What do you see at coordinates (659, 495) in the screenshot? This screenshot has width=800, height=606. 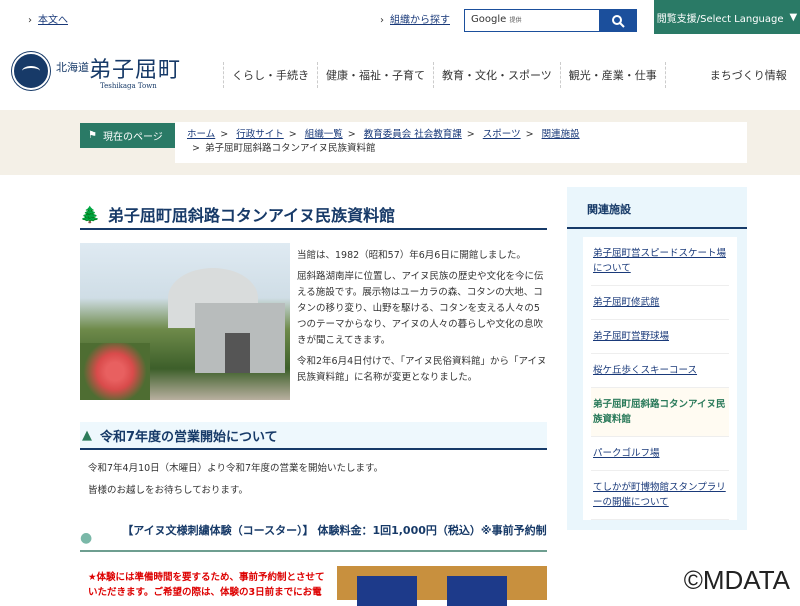 I see `sidebar-item-stamp-rally: てしかが町博物館スタンプラリーの開催について` at bounding box center [659, 495].